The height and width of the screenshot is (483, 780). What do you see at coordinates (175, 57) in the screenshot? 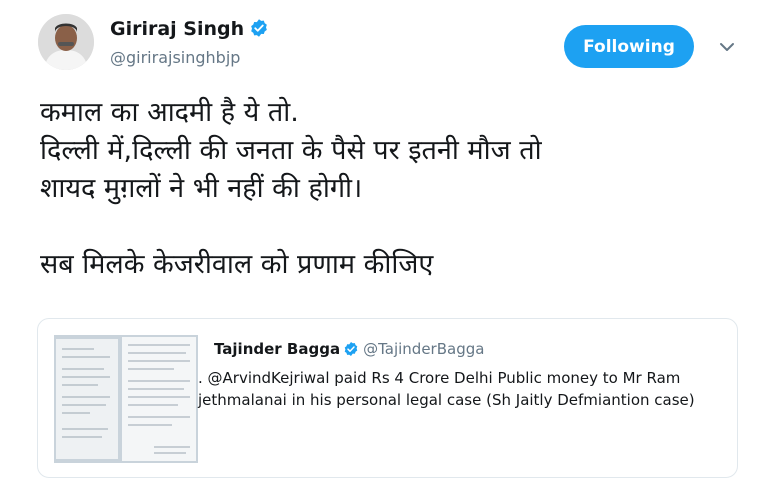
I see `author-handle: @girirajsinghbjp` at bounding box center [175, 57].